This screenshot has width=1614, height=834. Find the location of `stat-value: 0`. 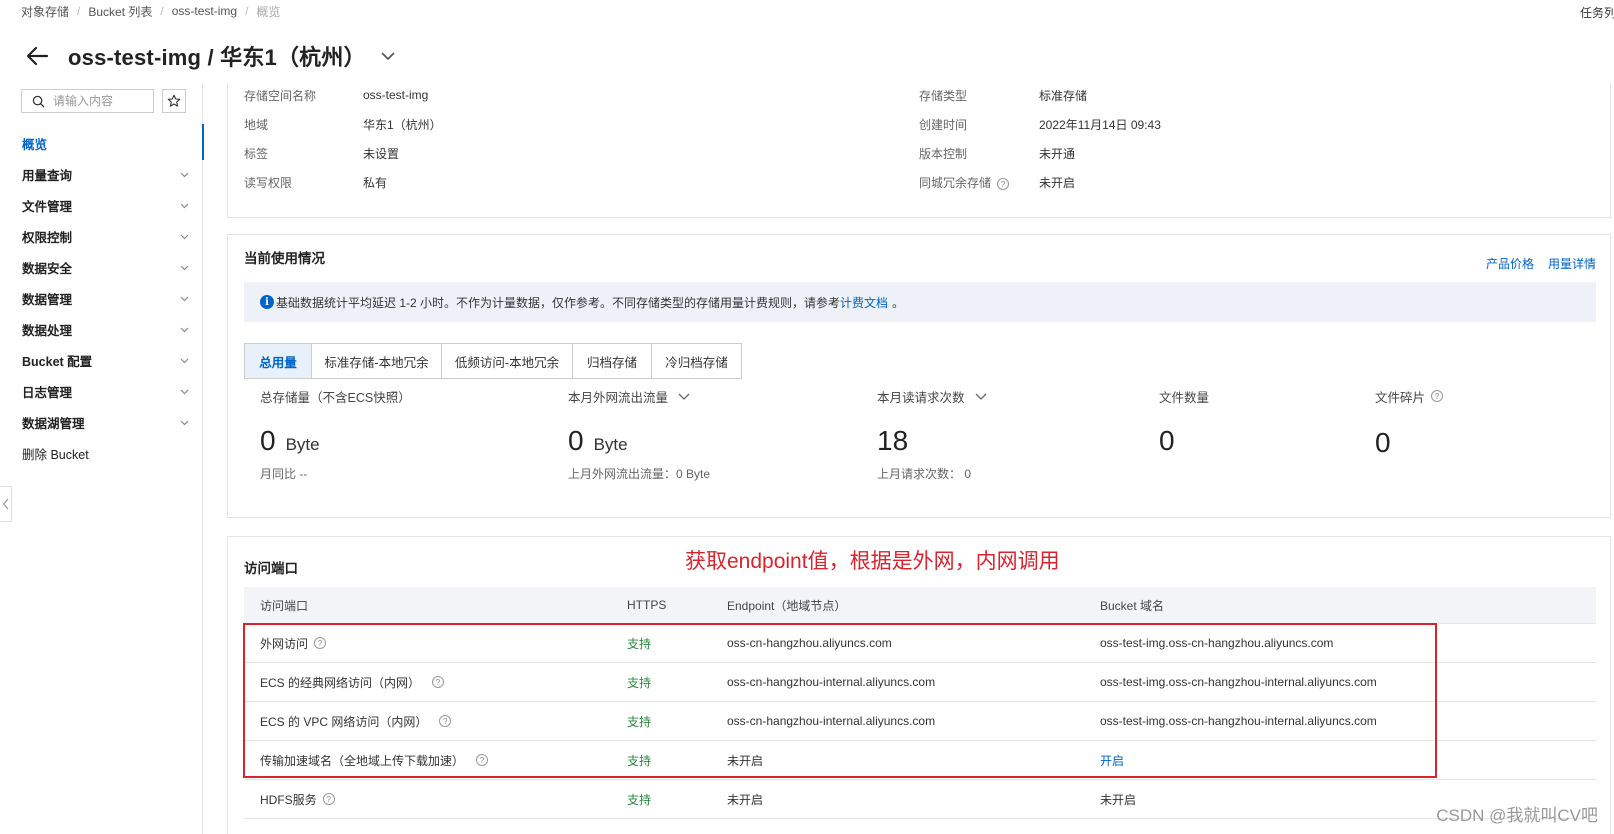

stat-value: 0 is located at coordinates (1167, 440).